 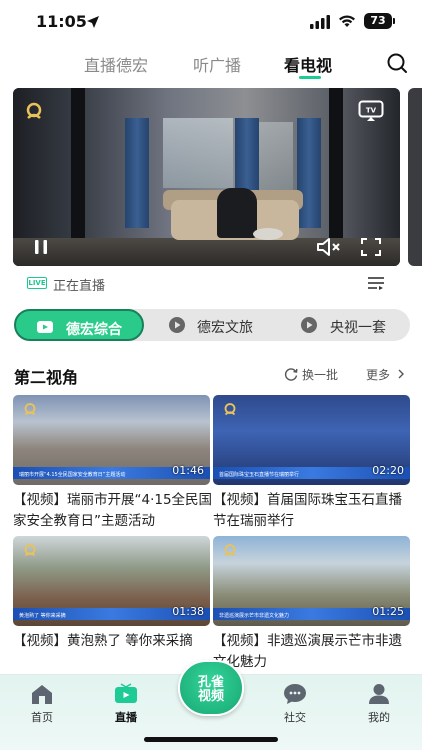 I want to click on channel-dehong-general: 德宏综合, so click(x=79, y=325).